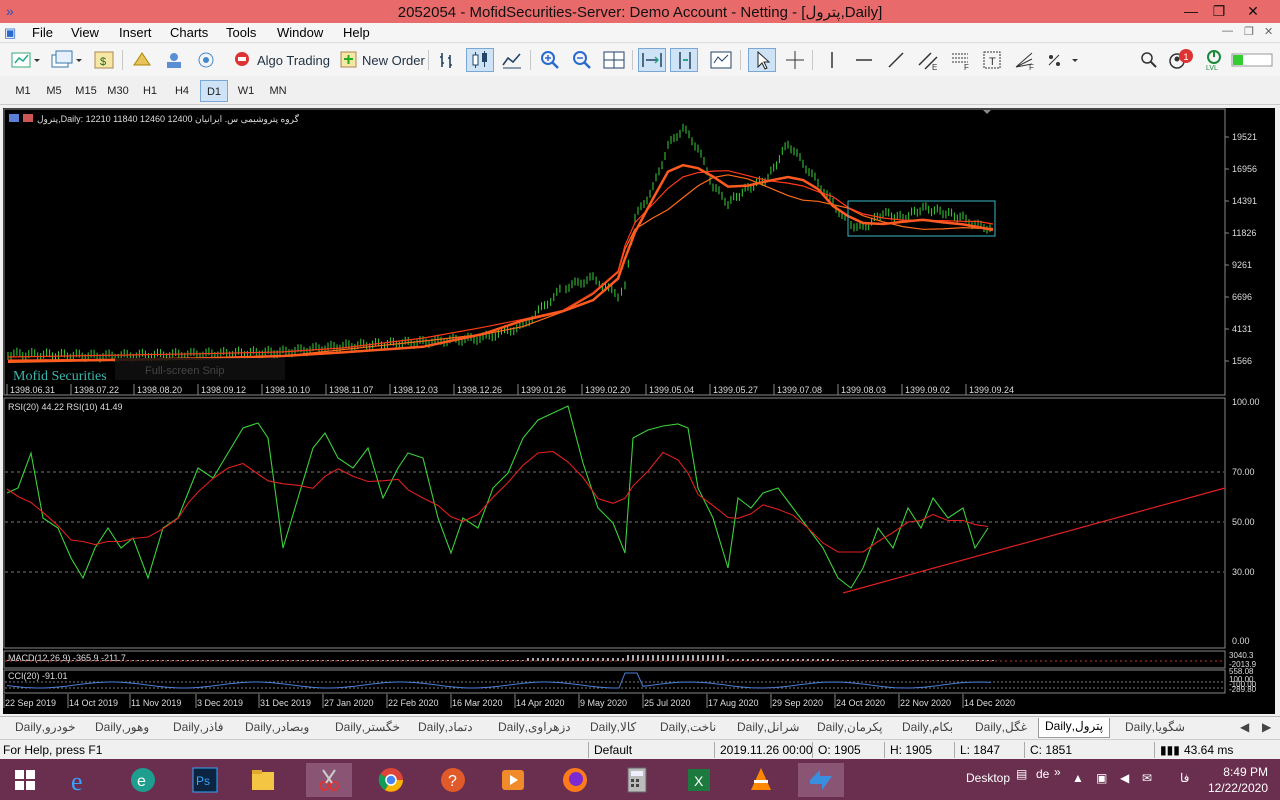 The image size is (1280, 800). What do you see at coordinates (1042, 774) in the screenshot?
I see `language-indicator: de` at bounding box center [1042, 774].